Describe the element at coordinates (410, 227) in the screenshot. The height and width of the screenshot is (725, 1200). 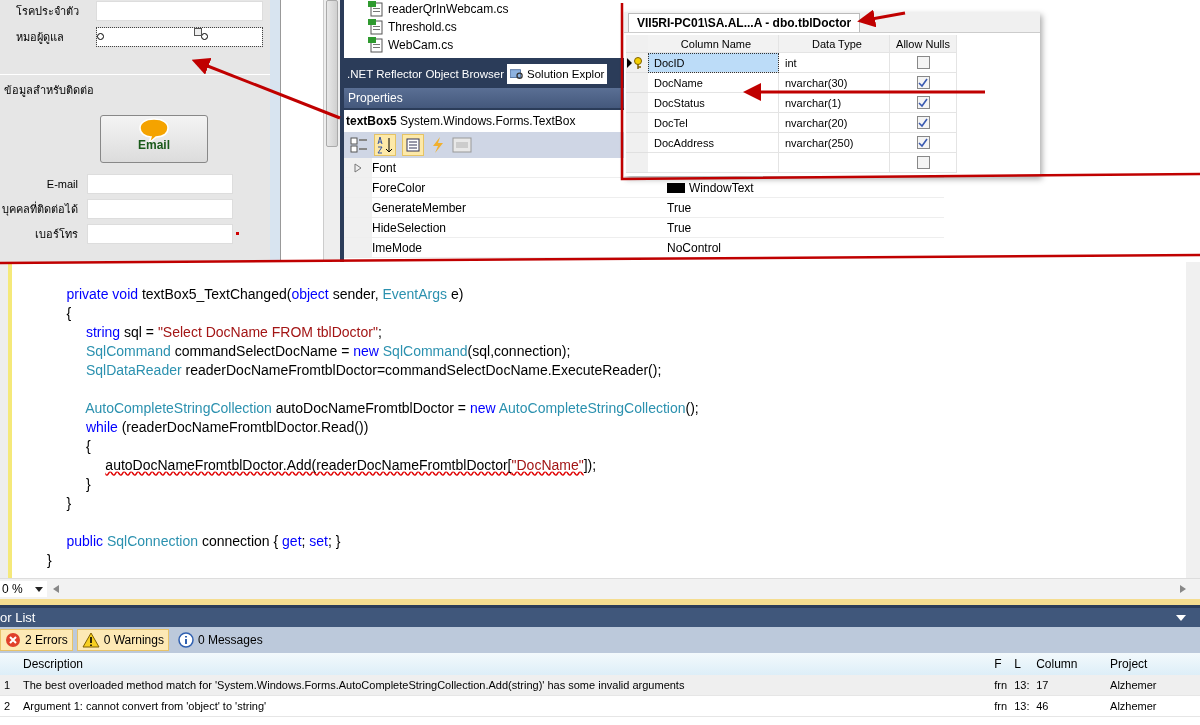
I see `property-name: HideSelection` at that location.